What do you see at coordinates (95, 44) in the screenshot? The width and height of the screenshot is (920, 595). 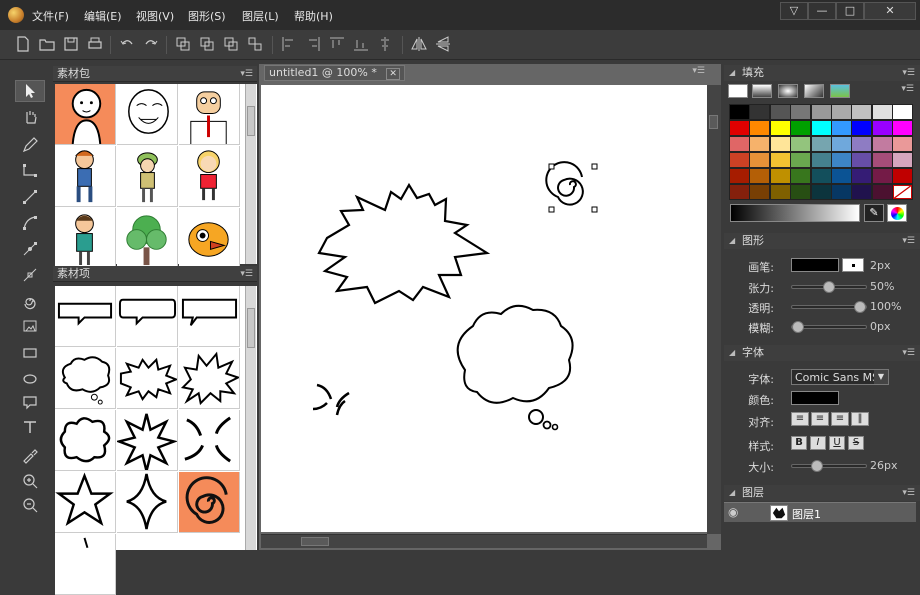 I see `print-icon` at bounding box center [95, 44].